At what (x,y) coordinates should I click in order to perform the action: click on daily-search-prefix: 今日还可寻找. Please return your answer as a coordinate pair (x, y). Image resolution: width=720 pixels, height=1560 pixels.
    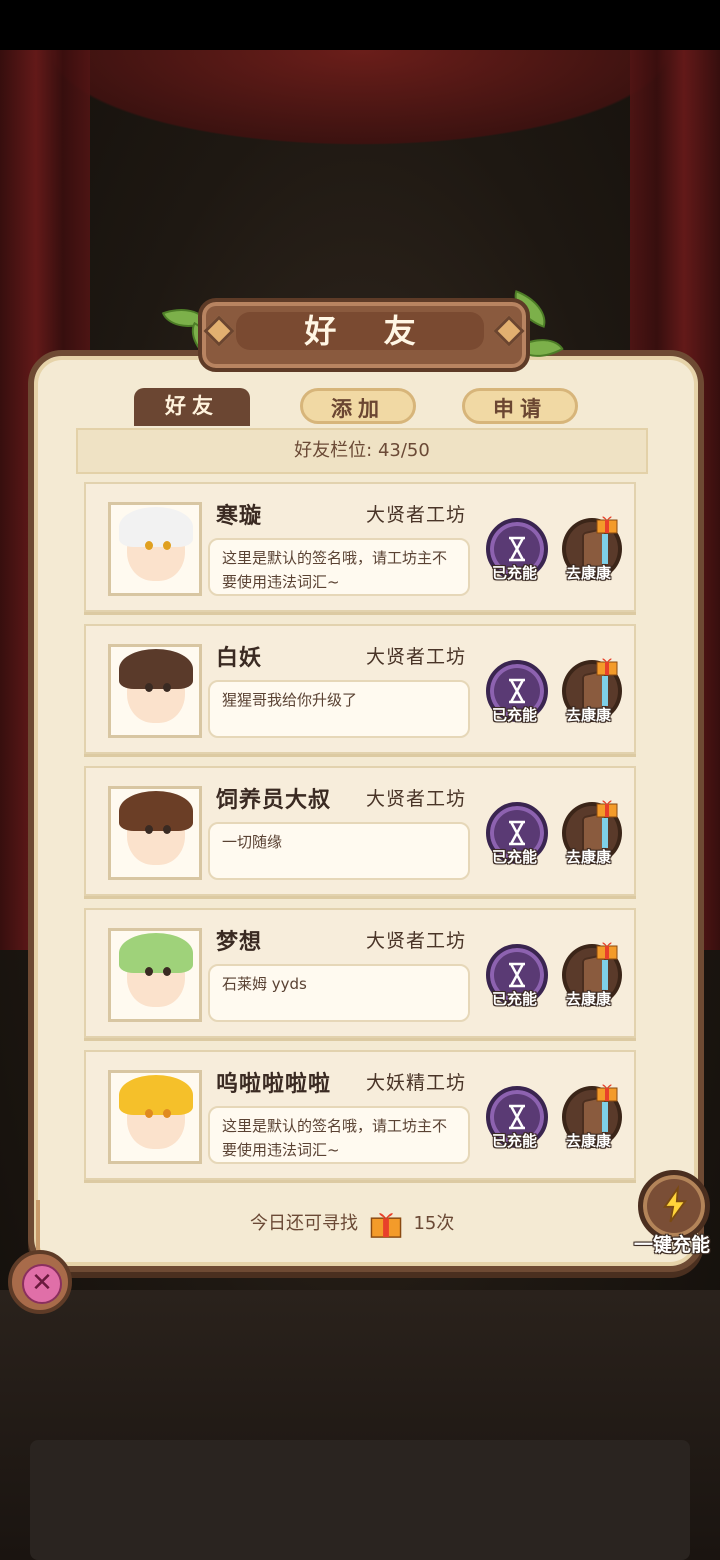
    Looking at the image, I should click on (304, 1223).